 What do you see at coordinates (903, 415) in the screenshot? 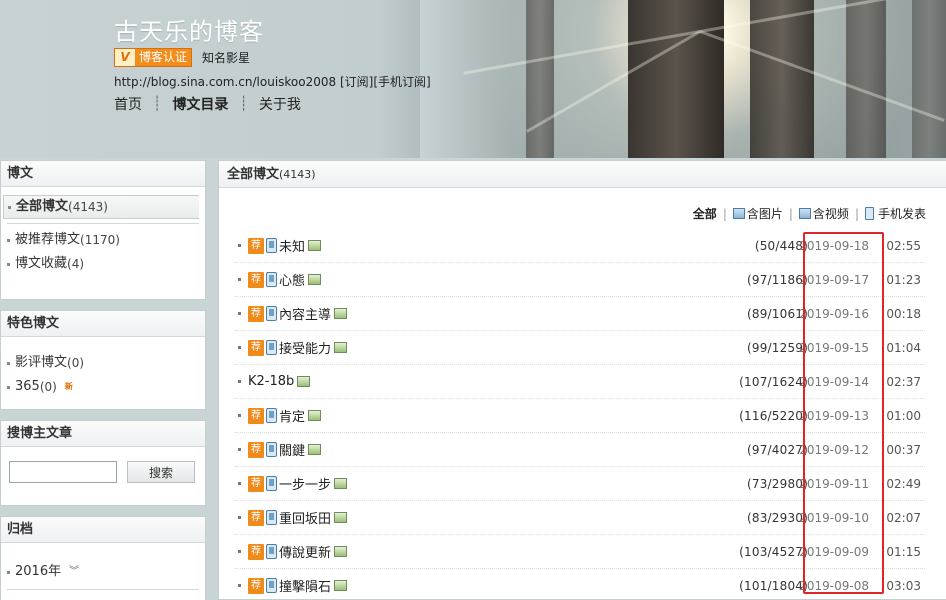
I see `post-time: 01:00` at bounding box center [903, 415].